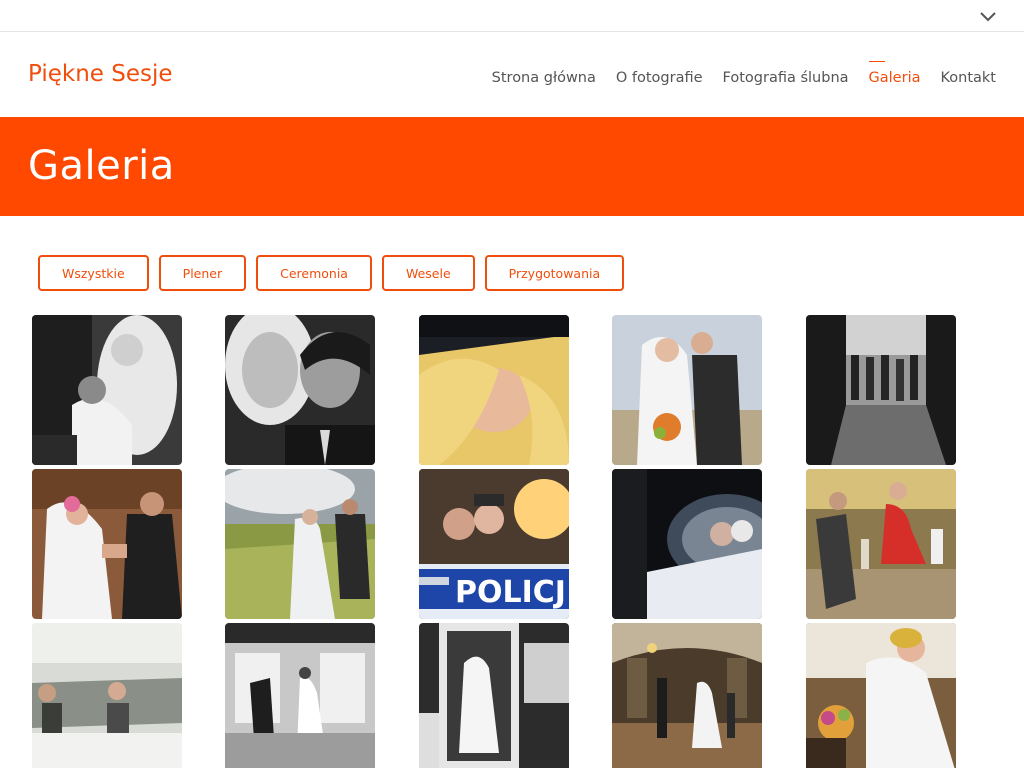 This screenshot has width=1024, height=768. Describe the element at coordinates (93, 276) in the screenshot. I see `filter-all-button: Wszystkie` at that location.